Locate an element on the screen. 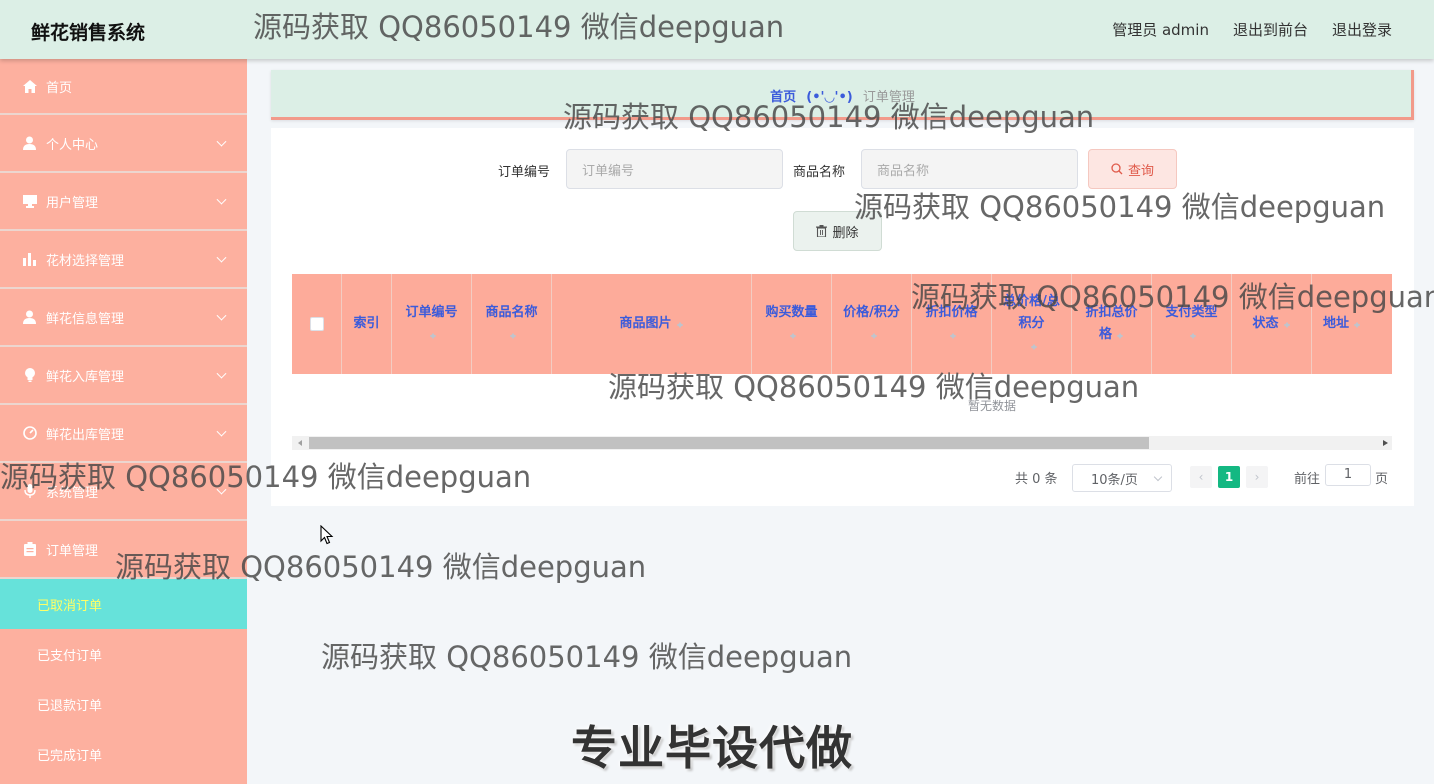 The width and height of the screenshot is (1434, 784). sidebar-item-label: 首页 is located at coordinates (59, 88).